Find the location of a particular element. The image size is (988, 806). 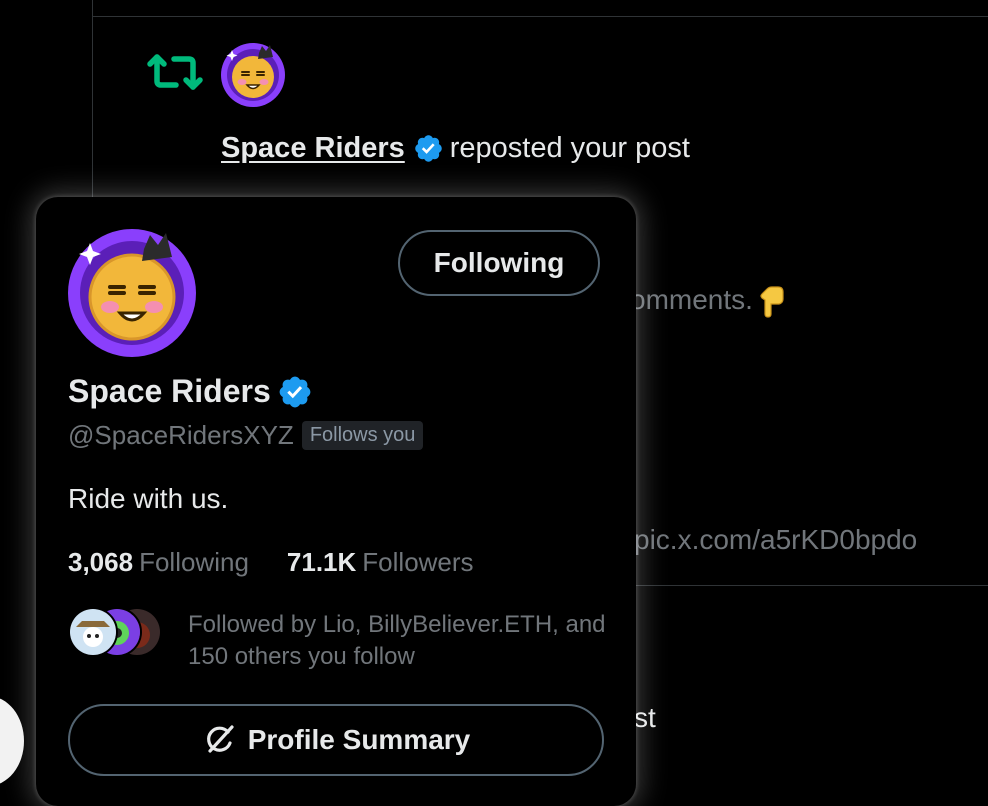

post-divider is located at coordinates (794, 585).